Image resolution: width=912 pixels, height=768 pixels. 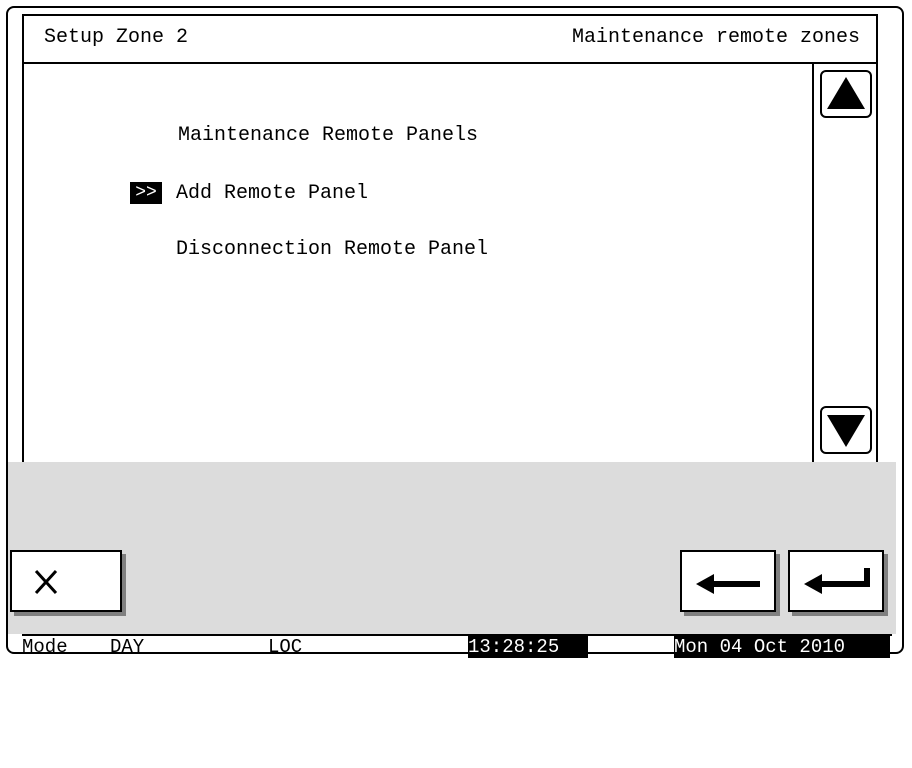 What do you see at coordinates (332, 249) in the screenshot?
I see `menu-item-disconnection-remote-panel: Disconnection Remote Panel` at bounding box center [332, 249].